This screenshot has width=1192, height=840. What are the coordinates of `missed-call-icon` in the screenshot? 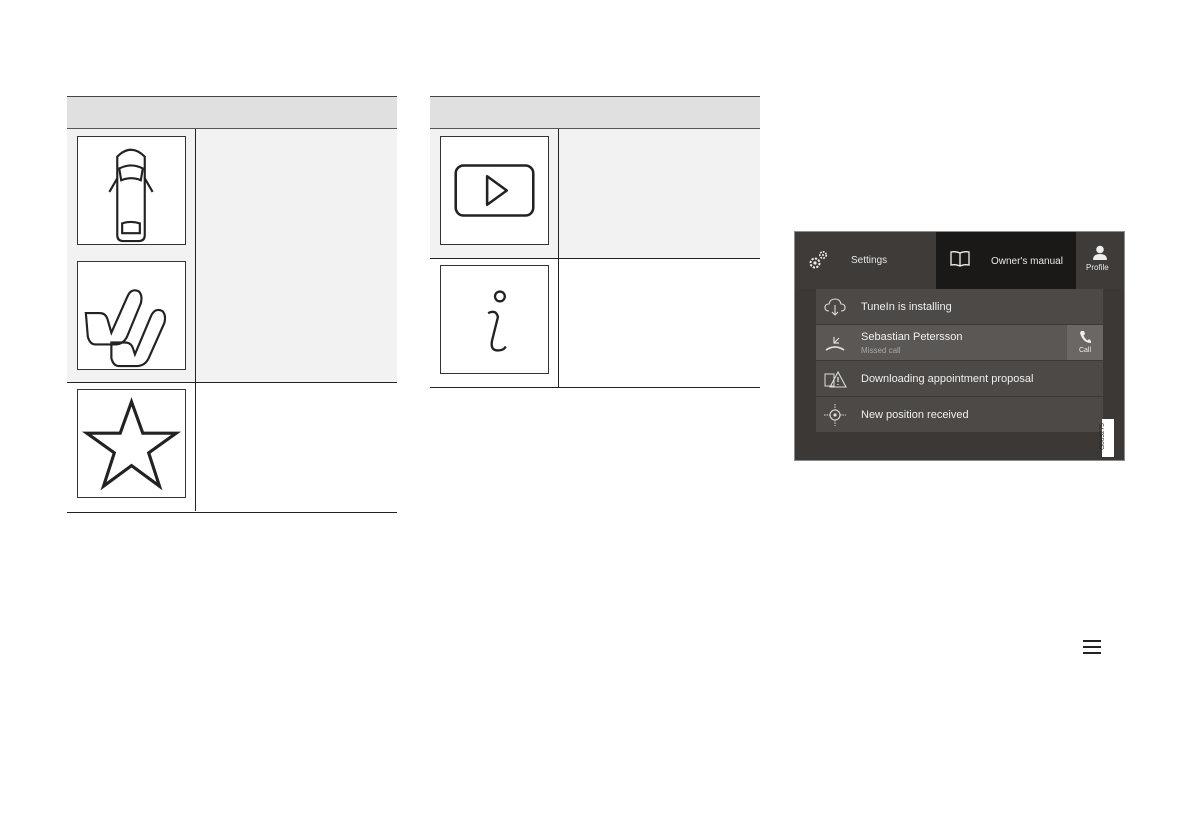 It's located at (835, 344).